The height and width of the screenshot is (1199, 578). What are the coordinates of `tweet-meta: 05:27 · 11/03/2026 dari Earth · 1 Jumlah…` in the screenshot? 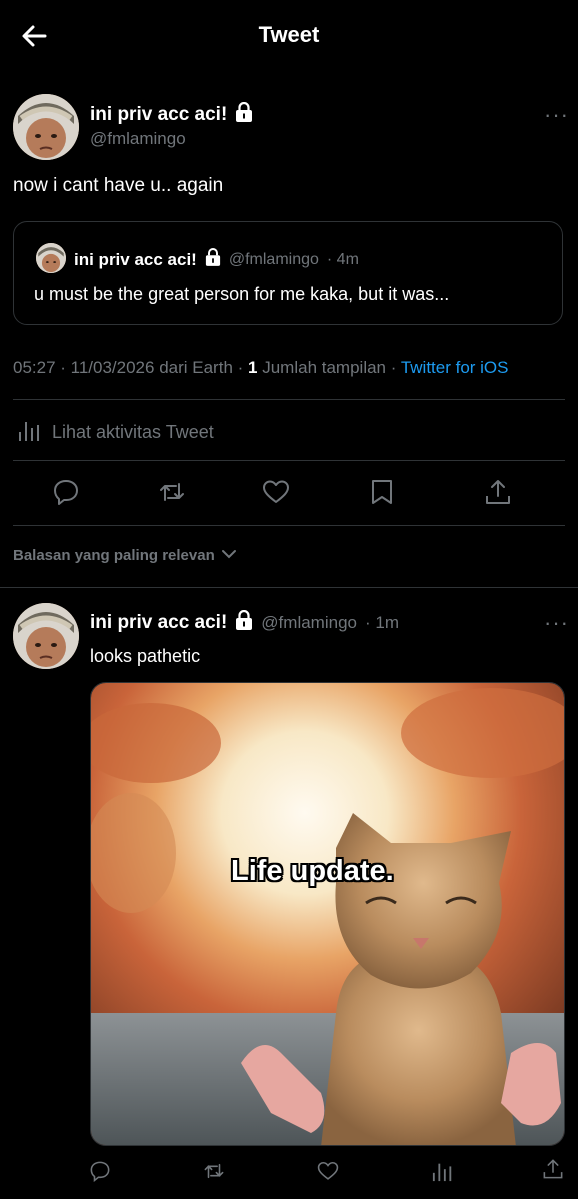 It's located at (261, 368).